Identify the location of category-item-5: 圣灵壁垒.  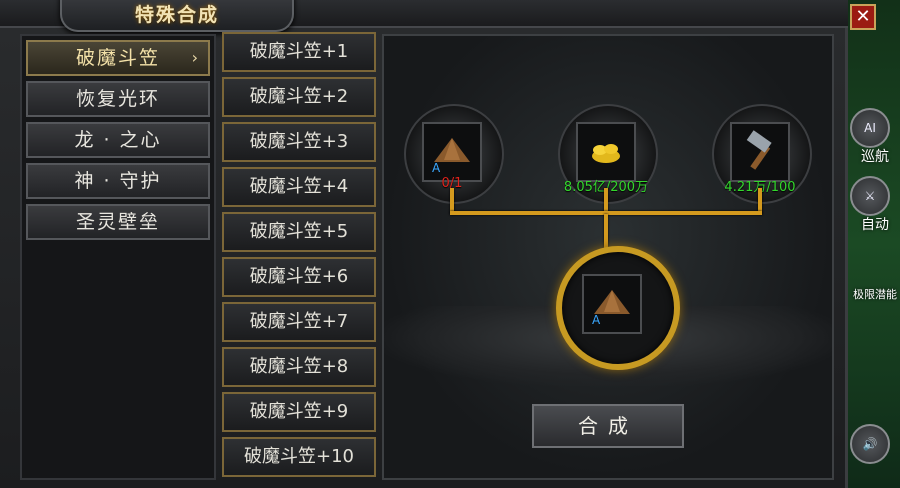
(118, 222).